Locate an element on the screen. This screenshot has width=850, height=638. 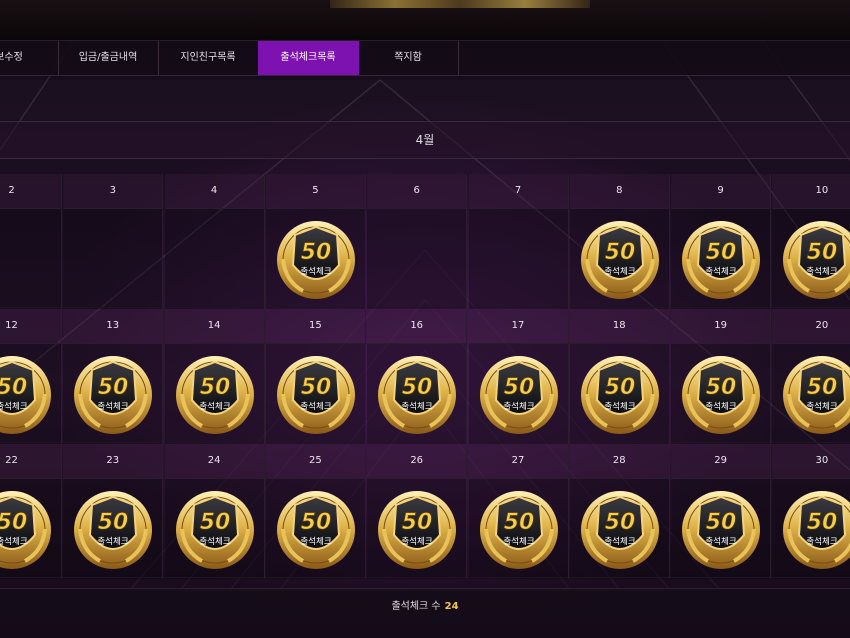
day-number: 5 is located at coordinates (315, 191).